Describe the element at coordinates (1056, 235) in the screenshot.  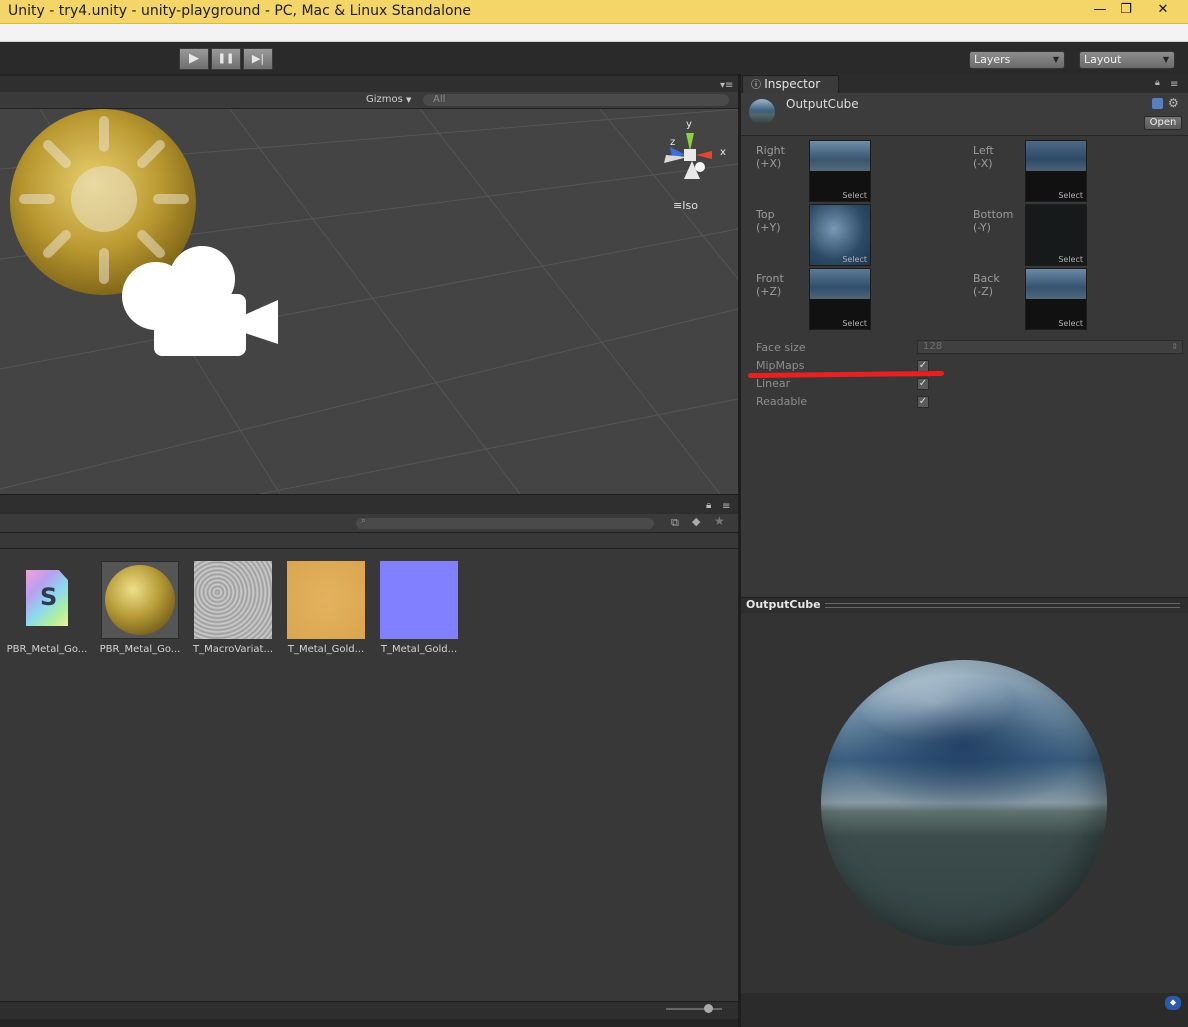
I see `face-bottom-slot: Select` at that location.